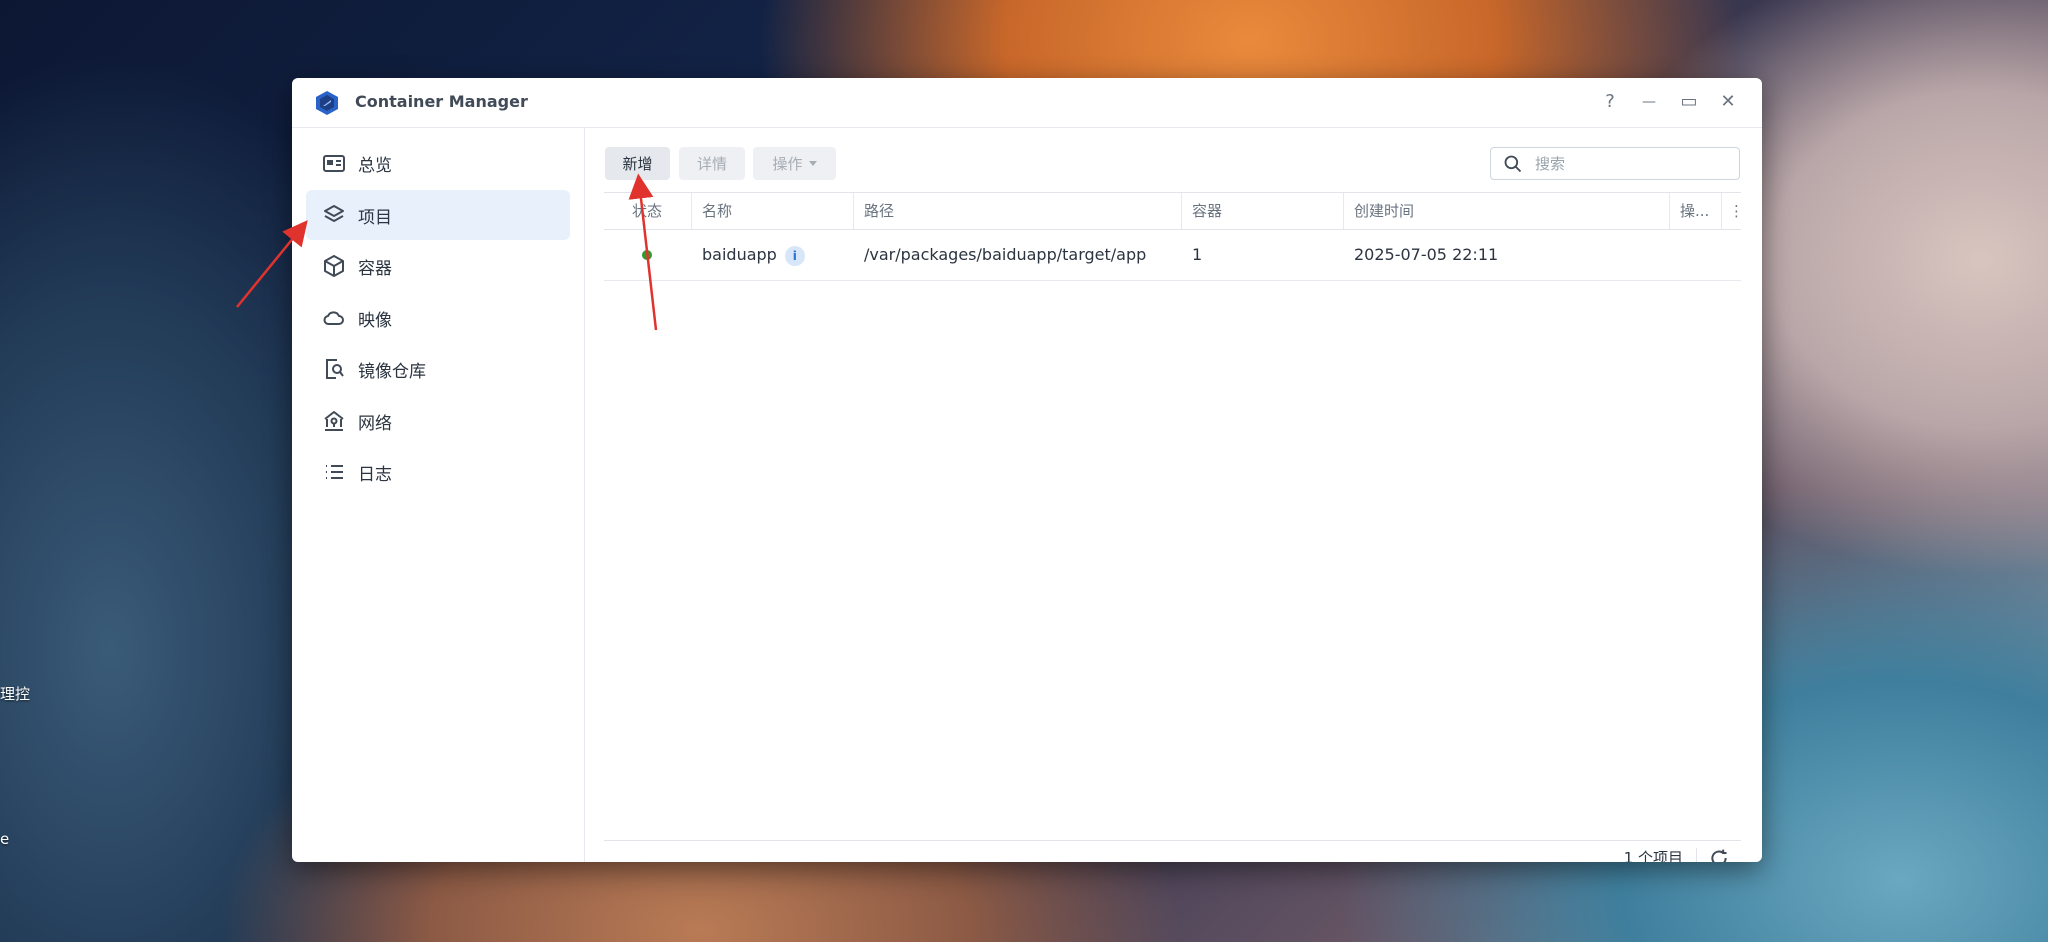 Image resolution: width=2048 pixels, height=942 pixels. I want to click on actions-dropdown: 操作, so click(794, 163).